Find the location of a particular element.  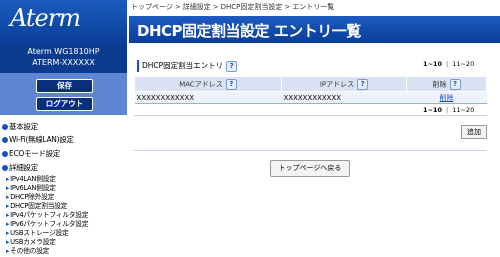

submenu-other: ▸その他の設定 is located at coordinates (27, 250).